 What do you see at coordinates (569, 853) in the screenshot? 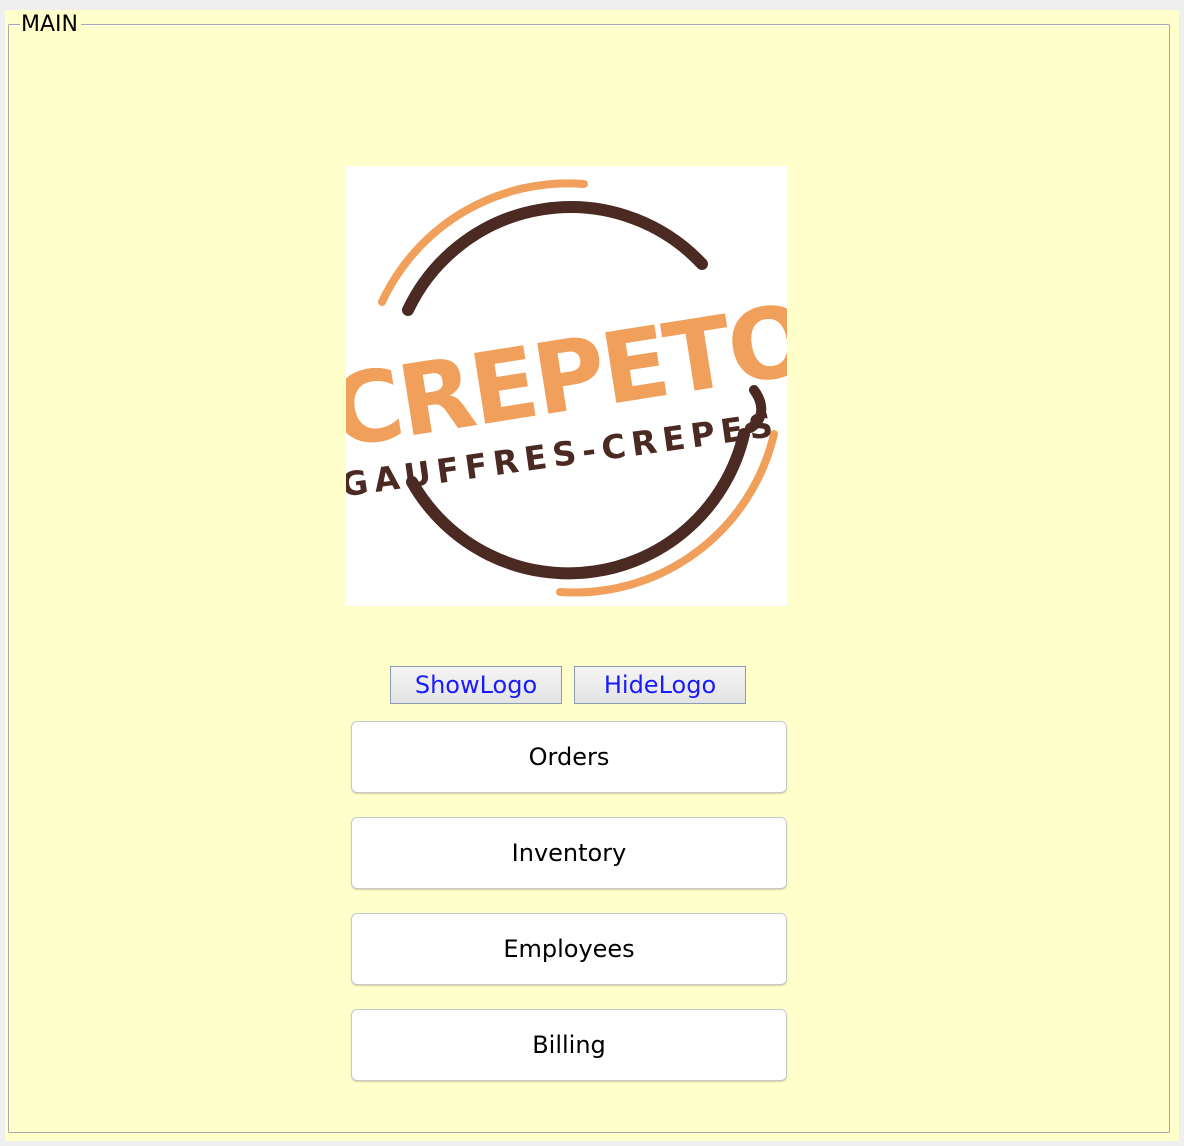
I see `inventory-button: Inventory` at bounding box center [569, 853].